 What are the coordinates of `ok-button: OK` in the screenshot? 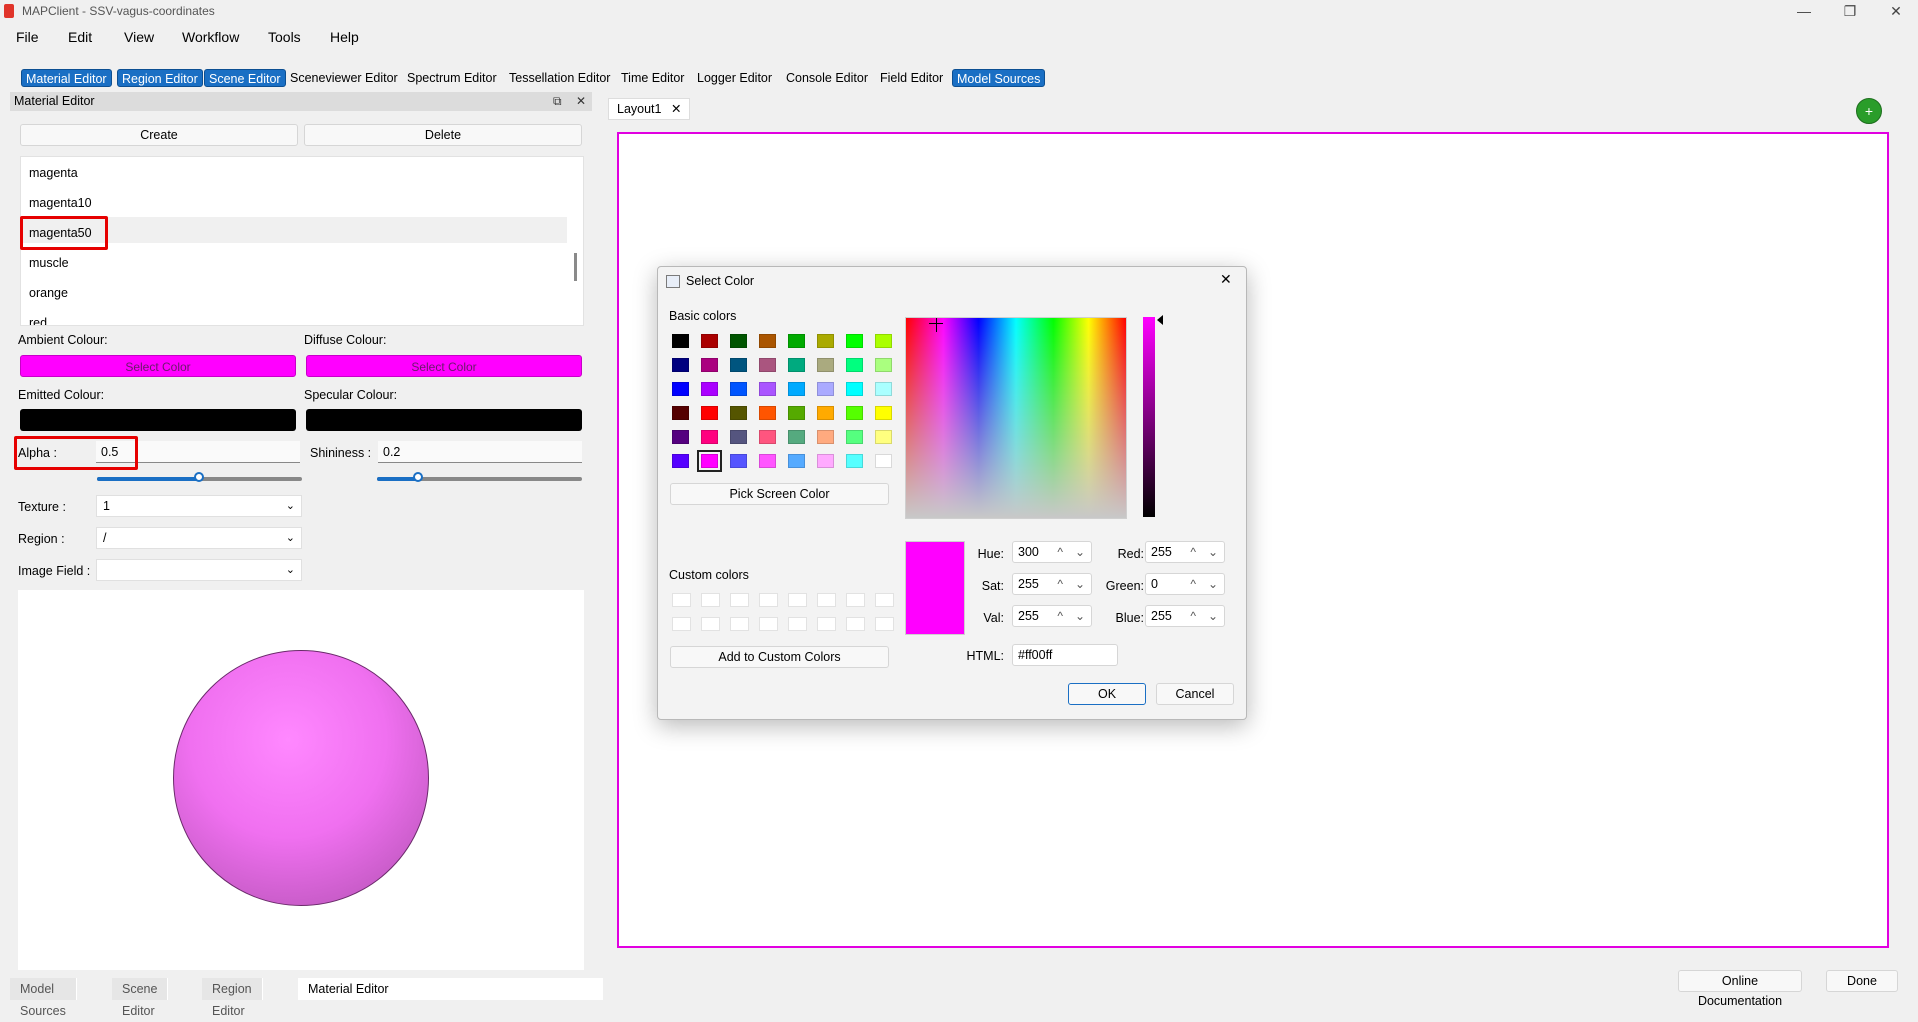 It's located at (1107, 694).